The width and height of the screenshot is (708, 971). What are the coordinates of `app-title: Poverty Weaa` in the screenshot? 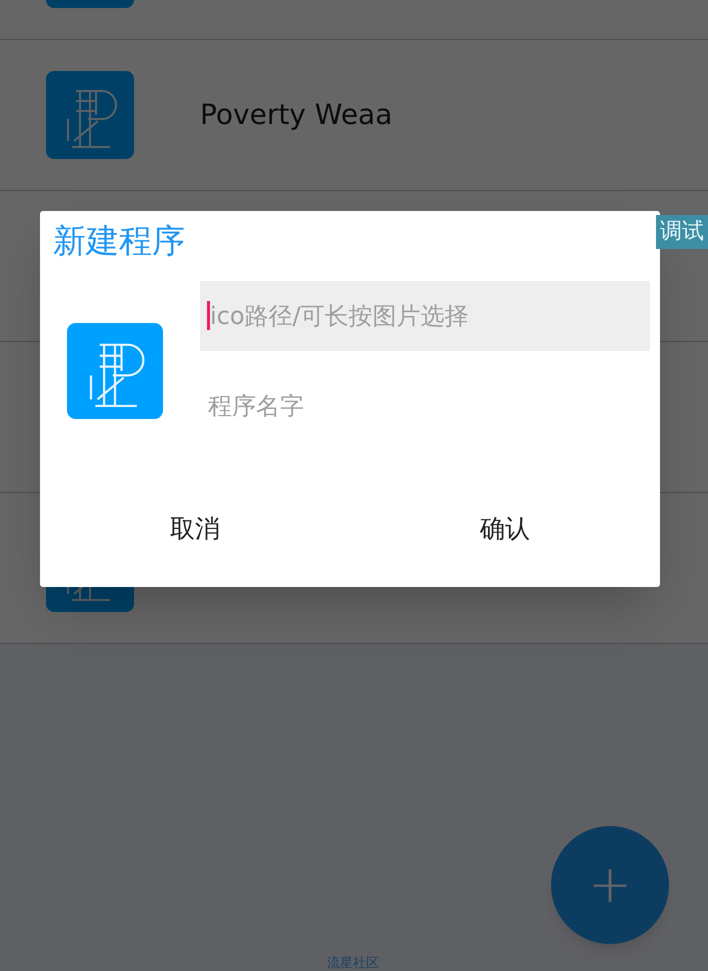 It's located at (296, 115).